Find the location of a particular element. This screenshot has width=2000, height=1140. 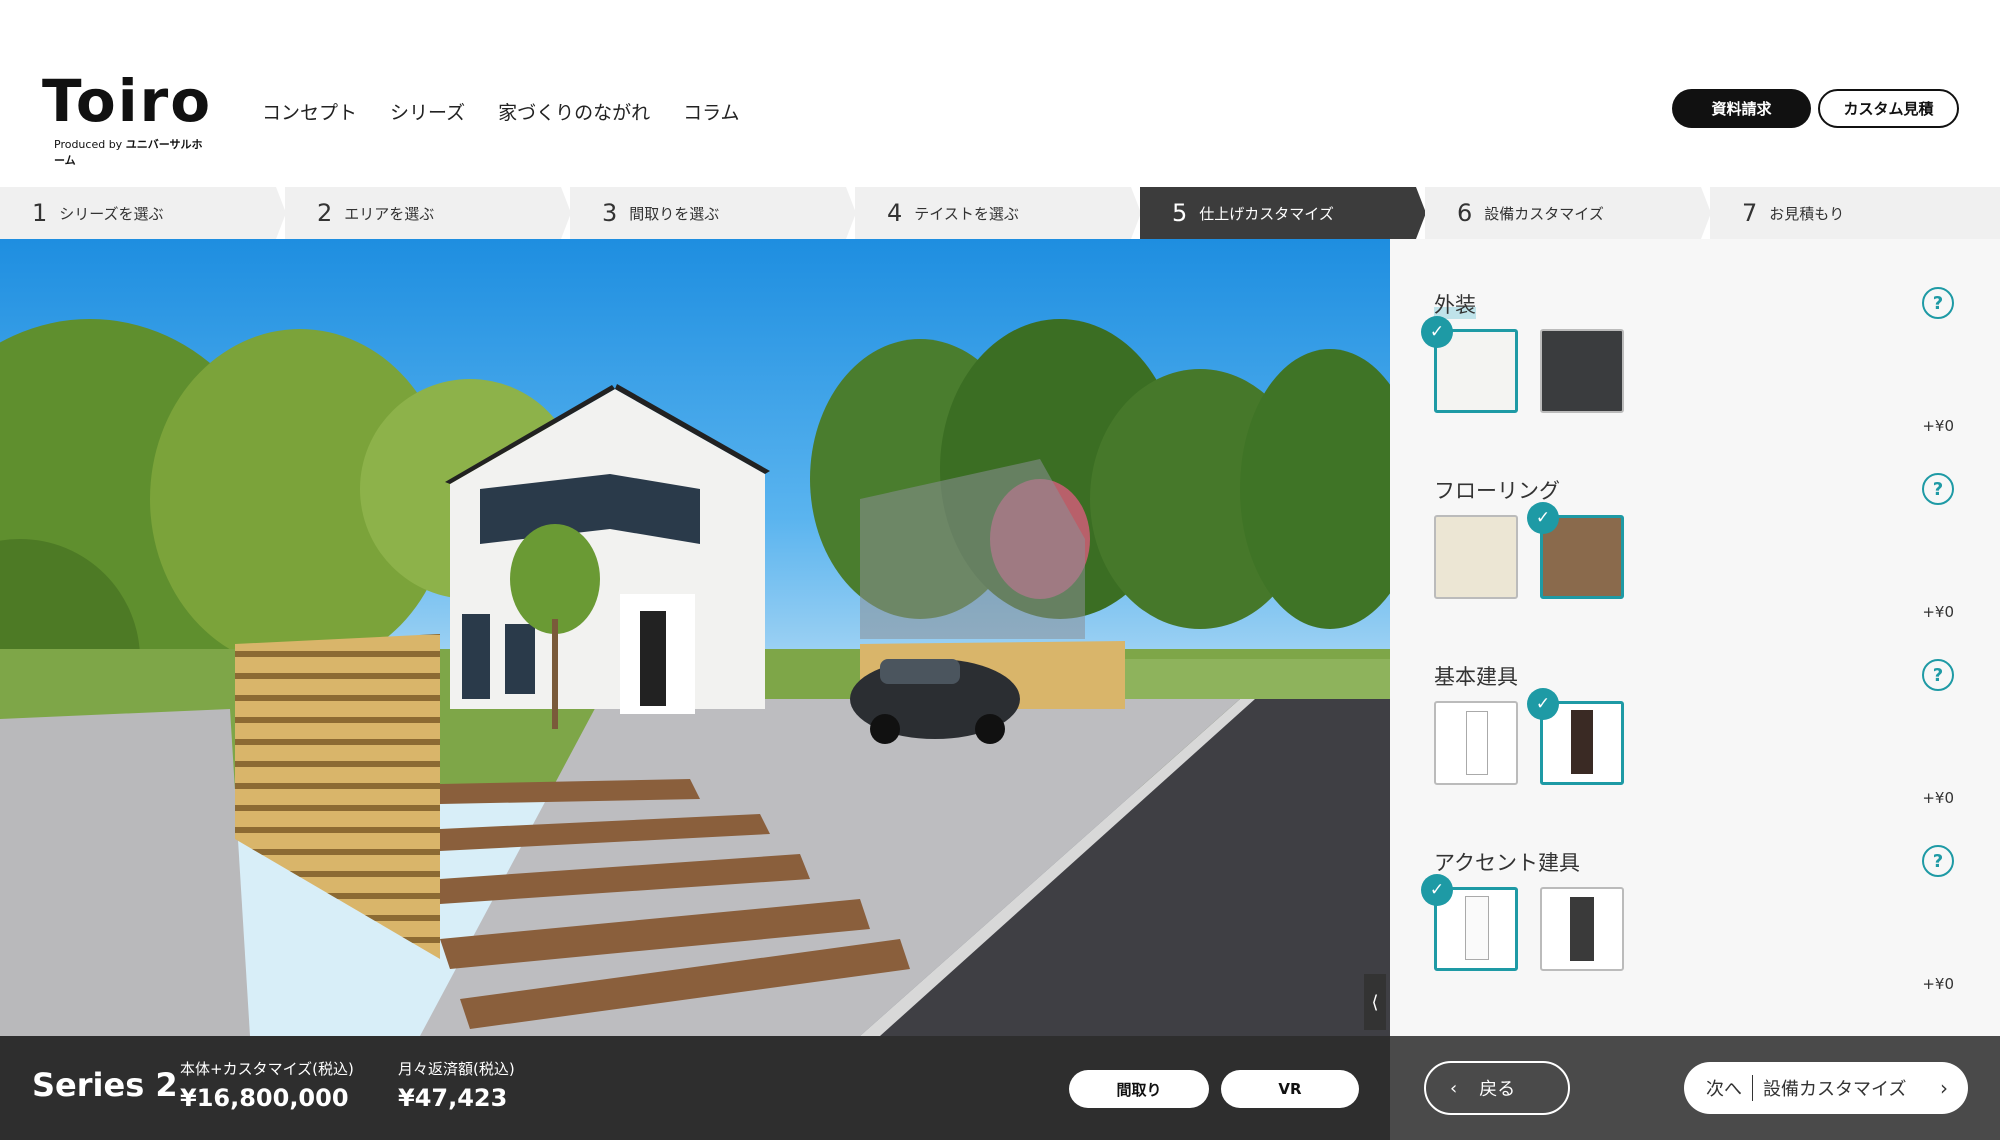

section-flooring: フローリング ? ✓ +¥0 is located at coordinates (1694, 567).